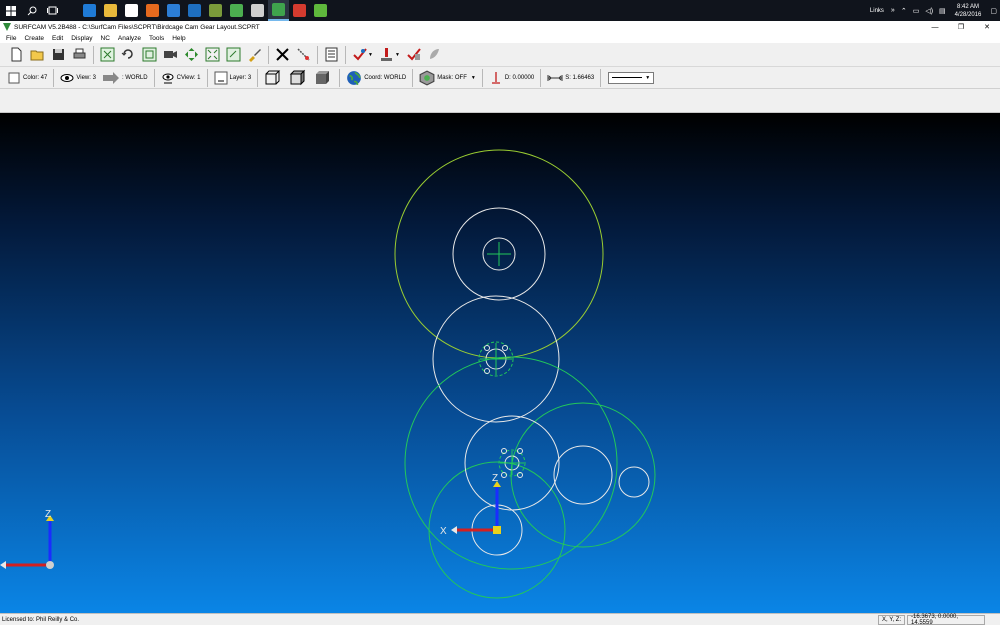  What do you see at coordinates (511, 78) in the screenshot?
I see `depth-field: D: 0.00000` at bounding box center [511, 78].